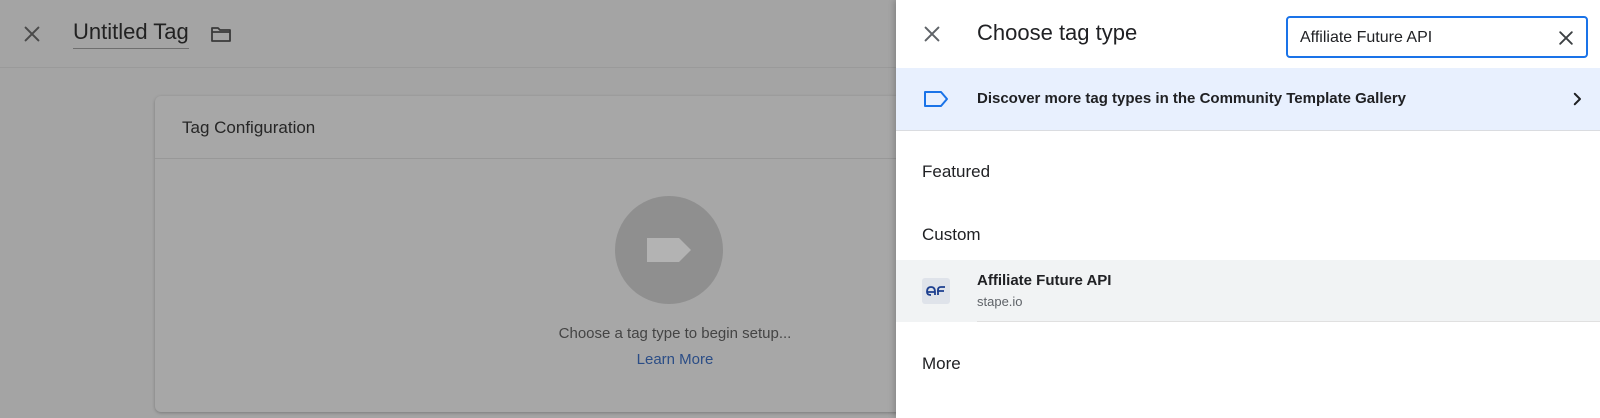  I want to click on card-title: Tag Configuration, so click(249, 127).